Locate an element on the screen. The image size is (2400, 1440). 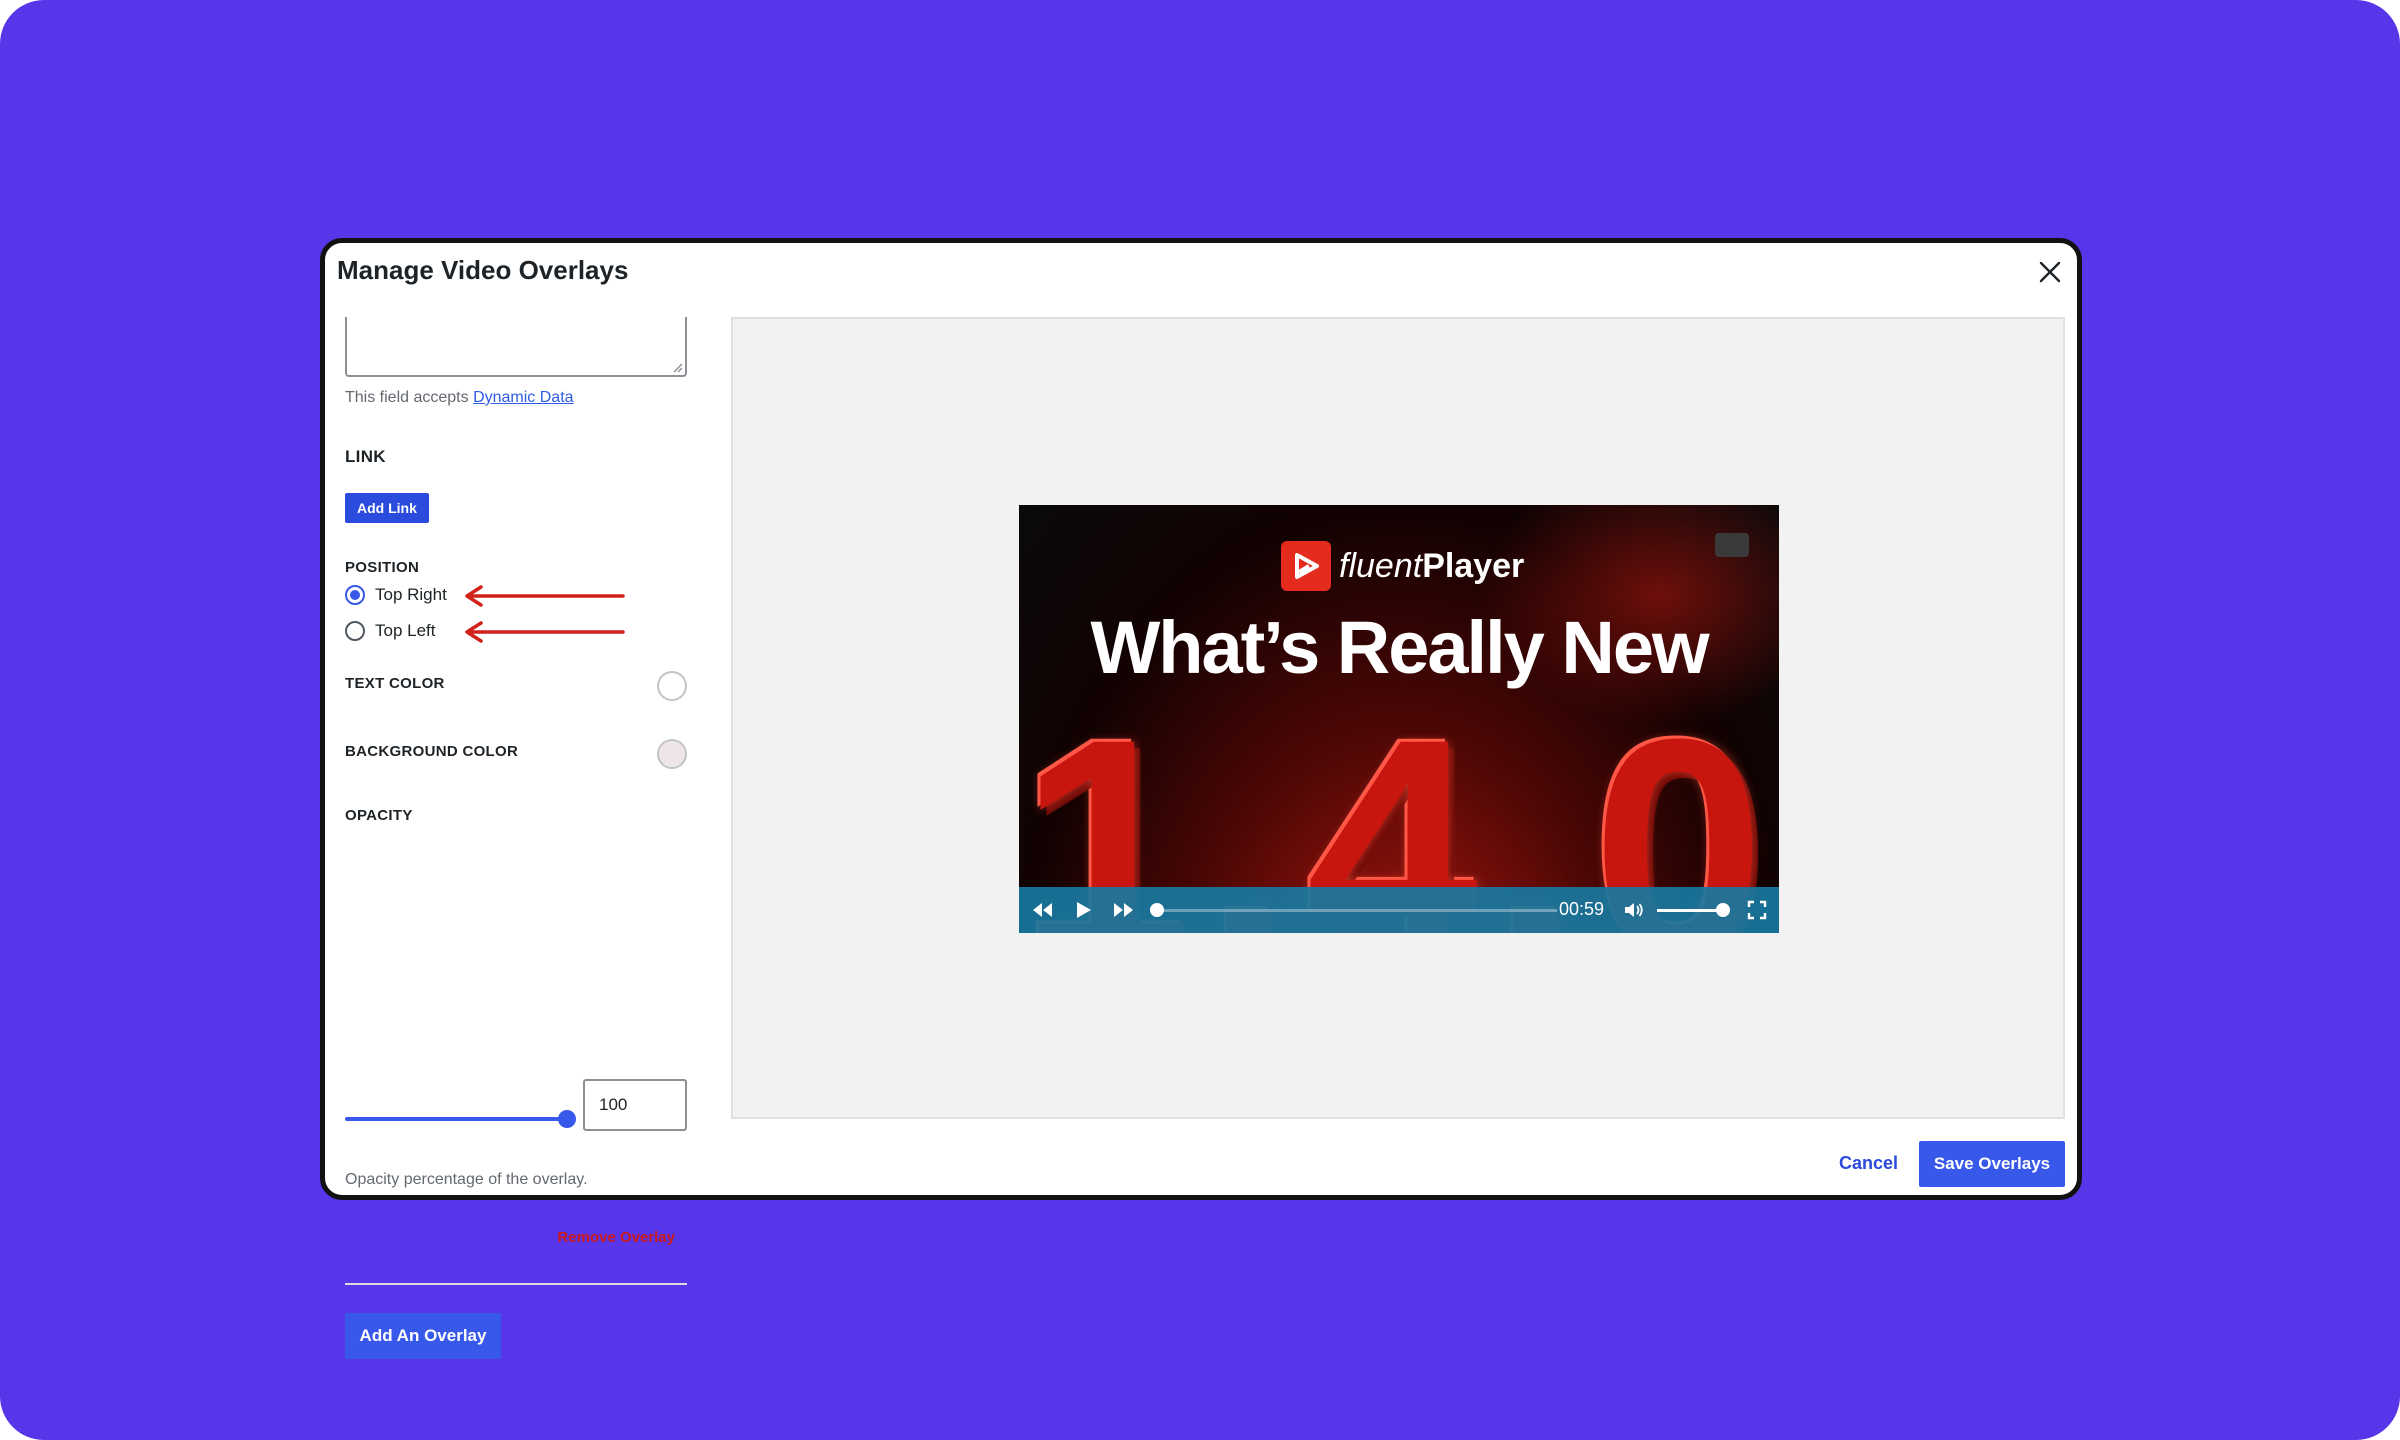
brand-name-bold: Player is located at coordinates (1473, 565).